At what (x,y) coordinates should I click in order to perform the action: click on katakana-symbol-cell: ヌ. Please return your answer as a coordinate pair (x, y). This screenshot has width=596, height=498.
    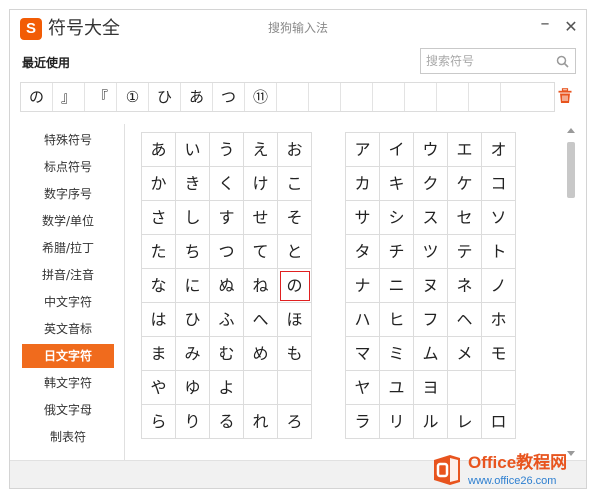
    Looking at the image, I should click on (431, 286).